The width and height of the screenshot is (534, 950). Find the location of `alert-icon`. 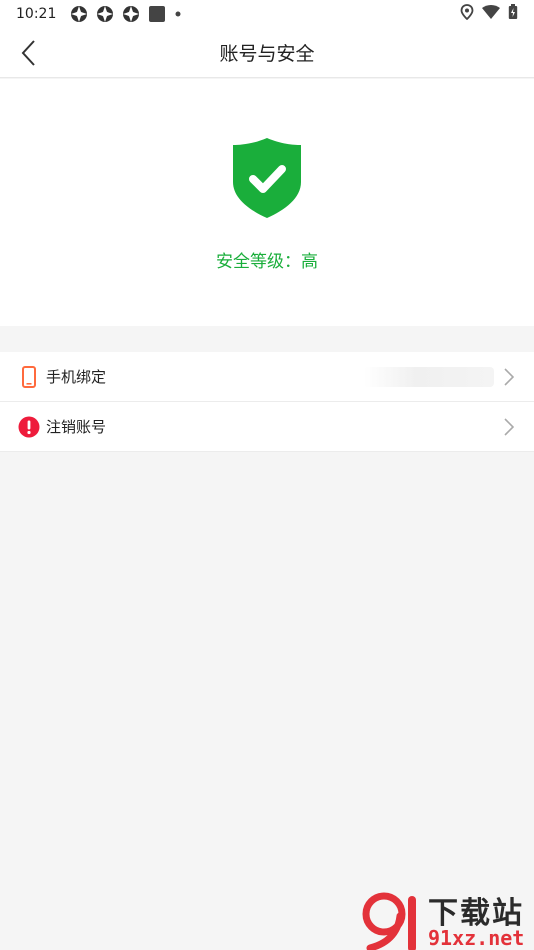

alert-icon is located at coordinates (29, 427).